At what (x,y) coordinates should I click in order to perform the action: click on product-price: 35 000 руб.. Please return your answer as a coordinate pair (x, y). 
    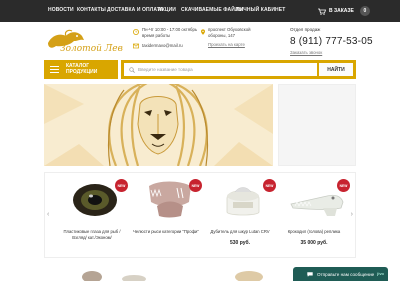
    Looking at the image, I should click on (314, 243).